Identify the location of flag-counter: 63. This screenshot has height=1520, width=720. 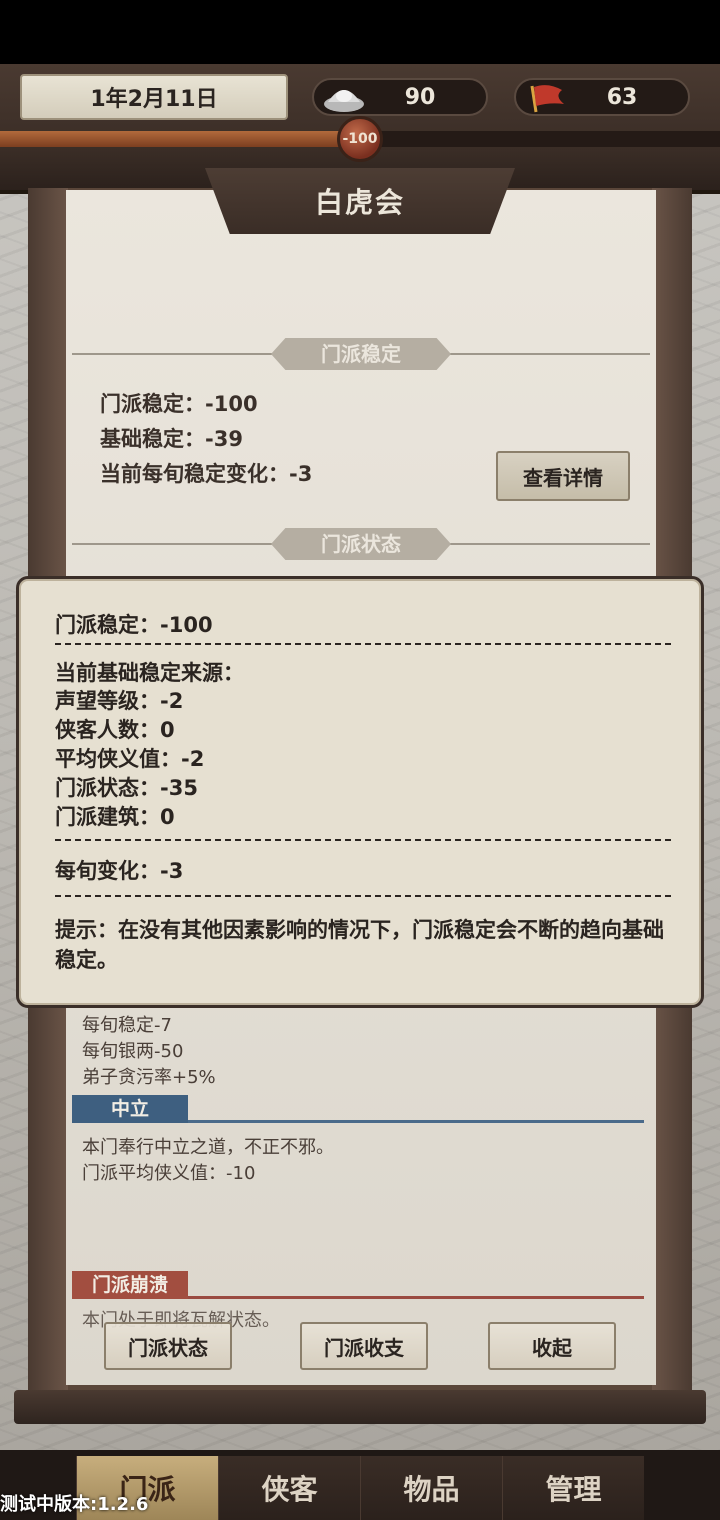
(602, 97).